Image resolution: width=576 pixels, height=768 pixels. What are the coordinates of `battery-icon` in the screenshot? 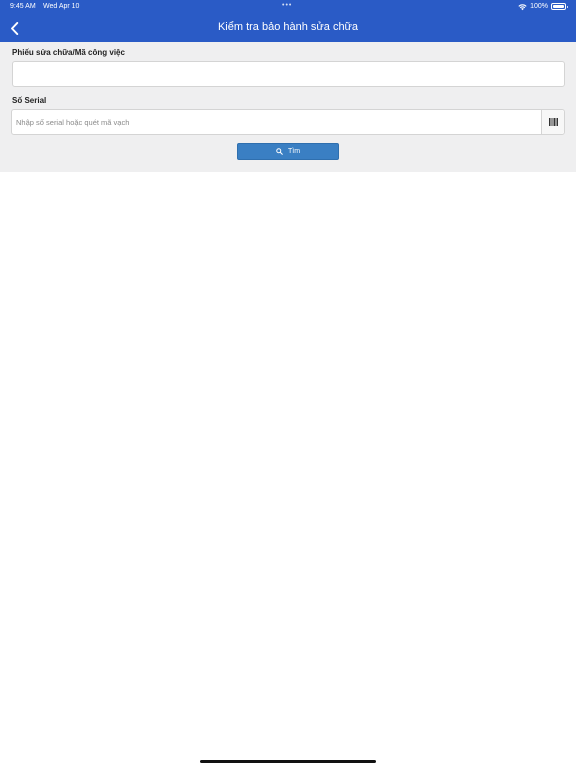 It's located at (559, 6).